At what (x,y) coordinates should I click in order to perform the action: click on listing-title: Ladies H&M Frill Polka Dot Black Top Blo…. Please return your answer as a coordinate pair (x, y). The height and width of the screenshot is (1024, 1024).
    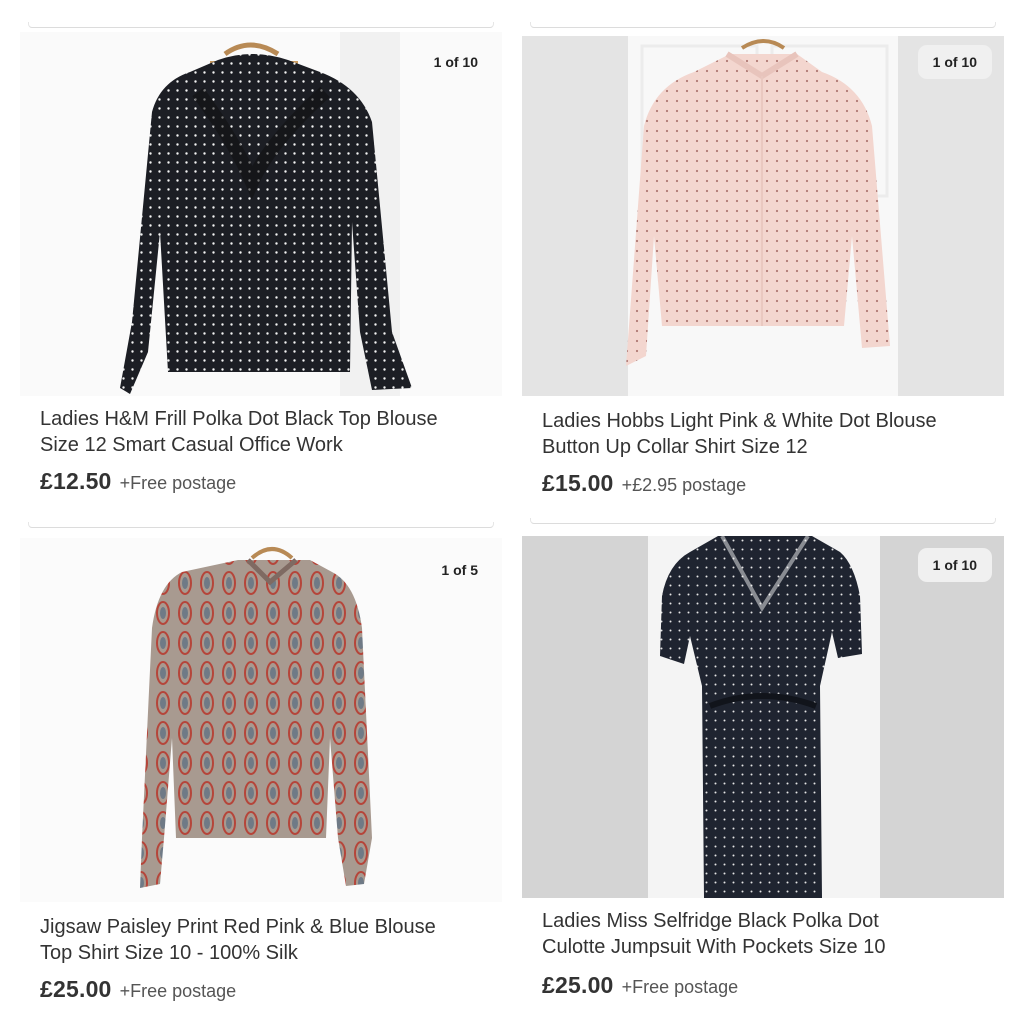
    Looking at the image, I should click on (239, 432).